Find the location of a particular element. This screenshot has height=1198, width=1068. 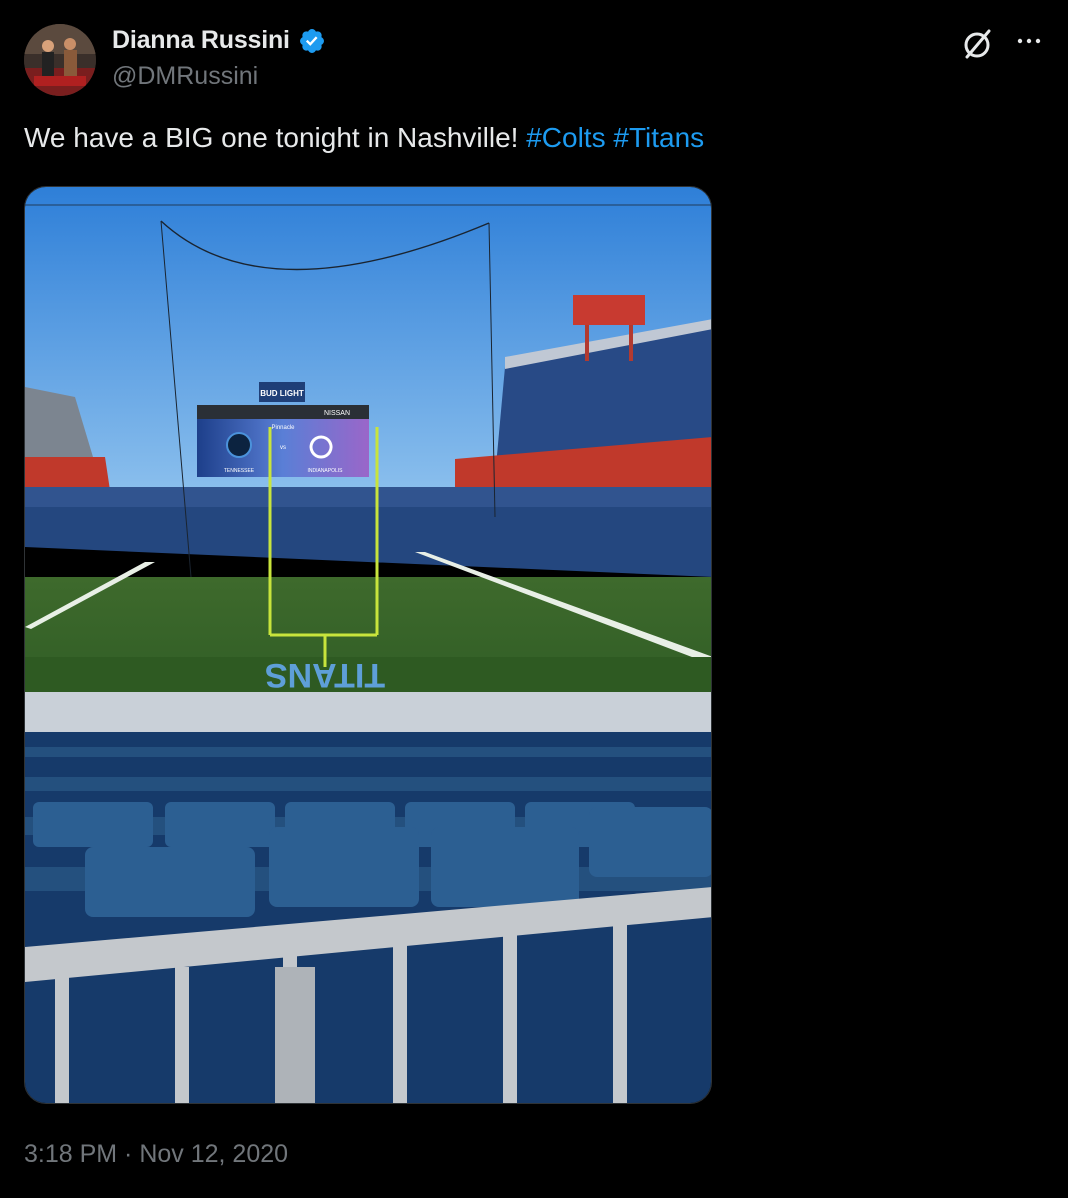

scoreboard-label-text: Pinnacle is located at coordinates (283, 428).